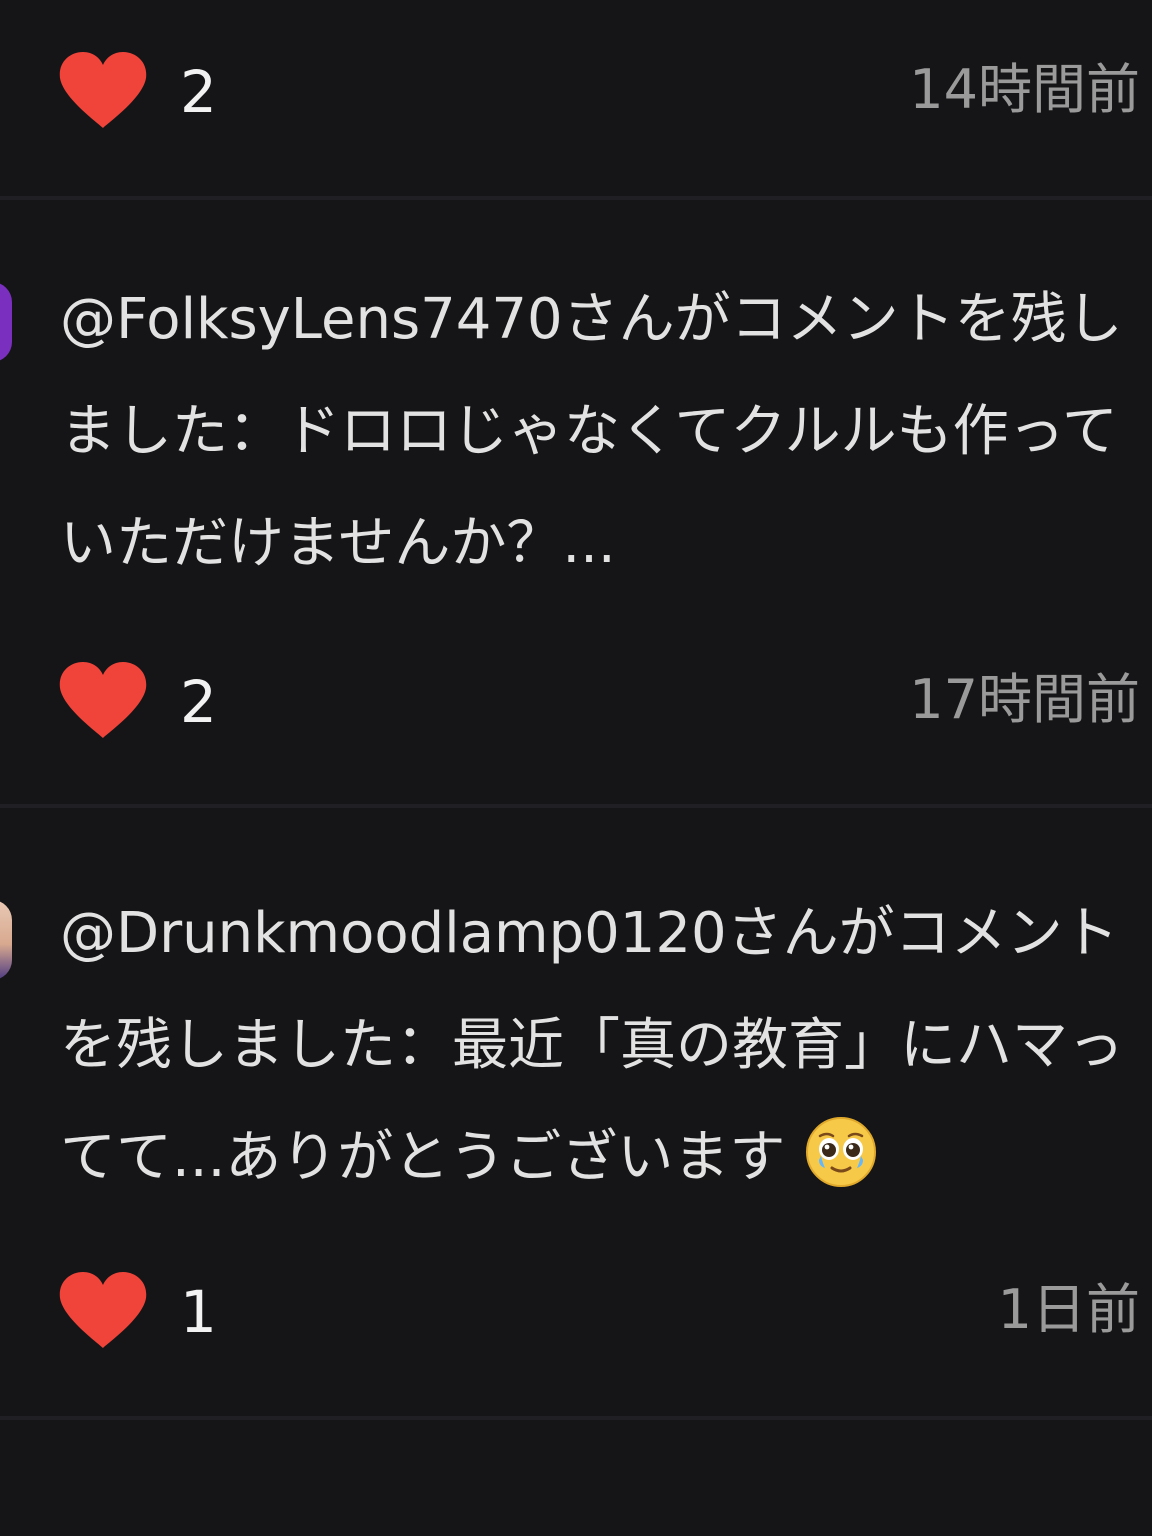  What do you see at coordinates (841, 1152) in the screenshot?
I see `pleading-face-emoji-icon` at bounding box center [841, 1152].